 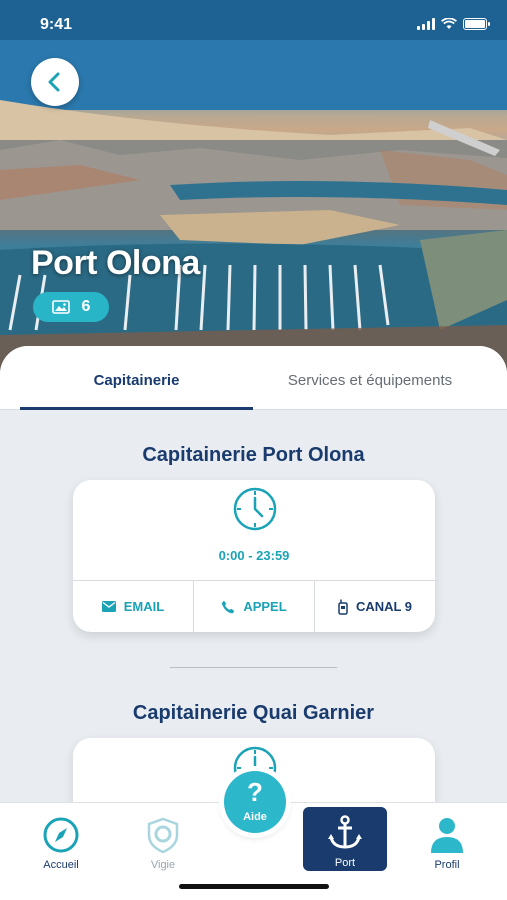 I want to click on contact-actions: EMAIL APPEL CANAL 9, so click(x=254, y=606).